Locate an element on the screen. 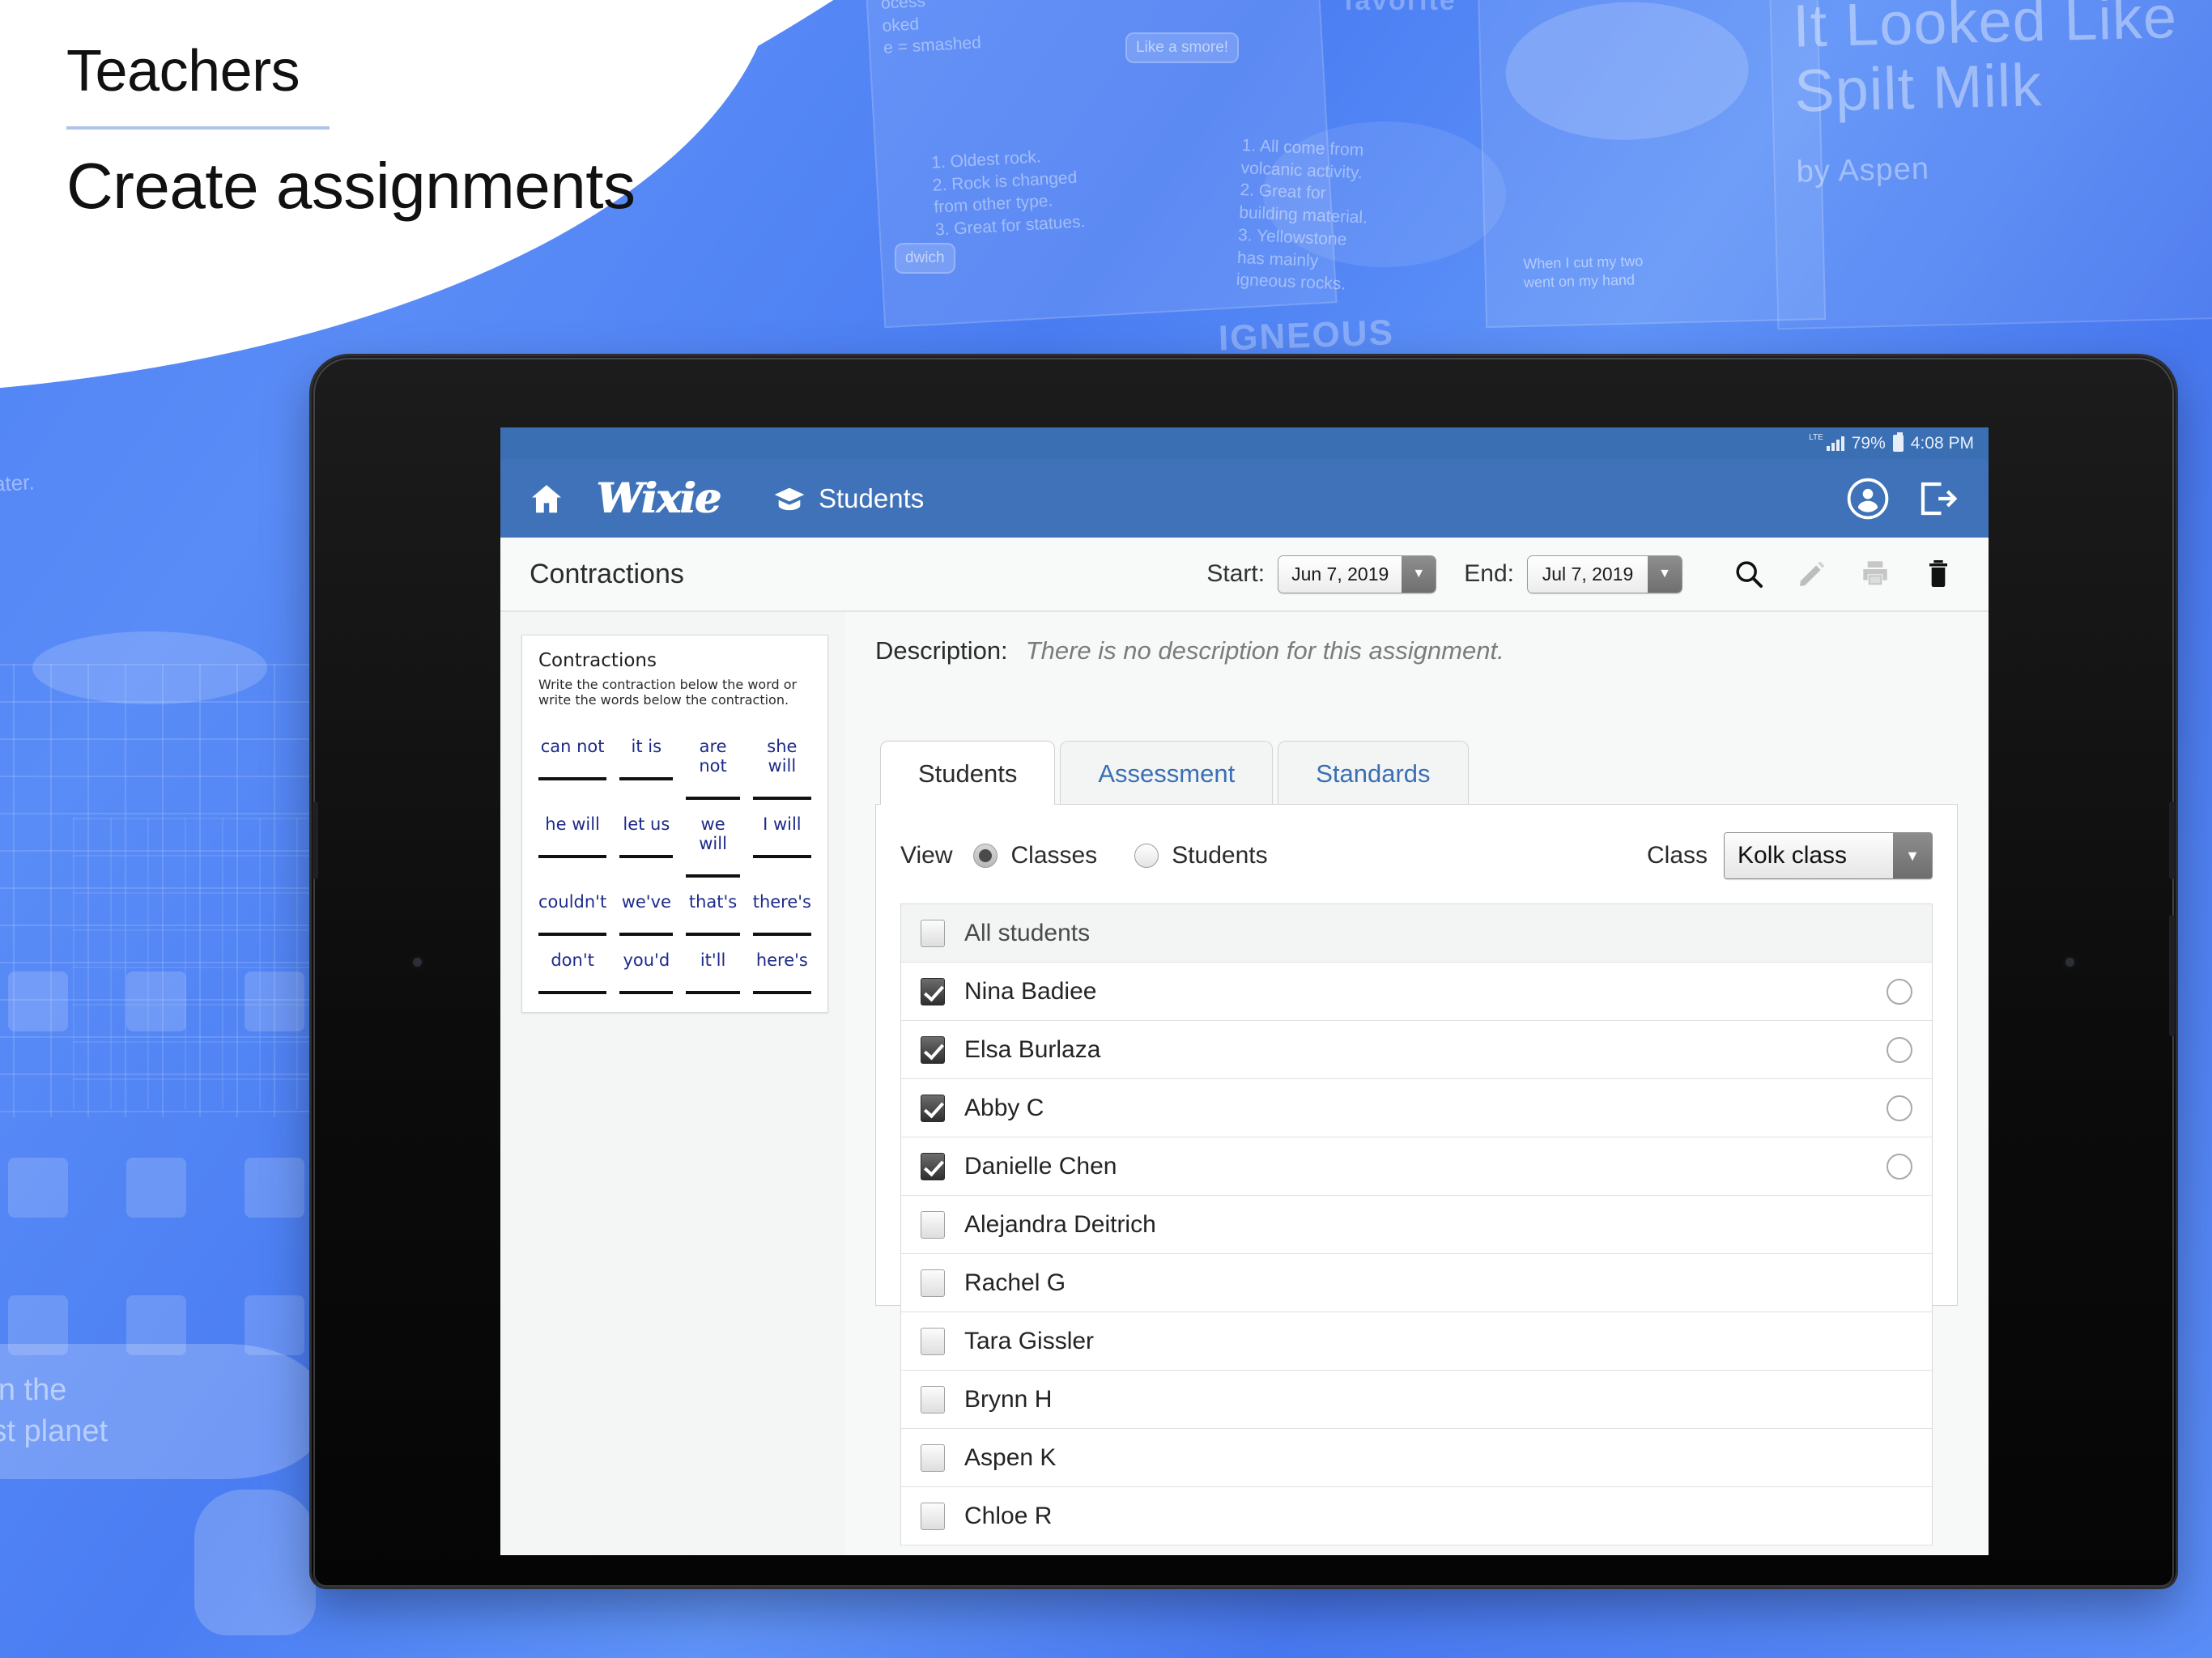 The height and width of the screenshot is (1658, 2212). worksheet-cell: we will is located at coordinates (713, 839).